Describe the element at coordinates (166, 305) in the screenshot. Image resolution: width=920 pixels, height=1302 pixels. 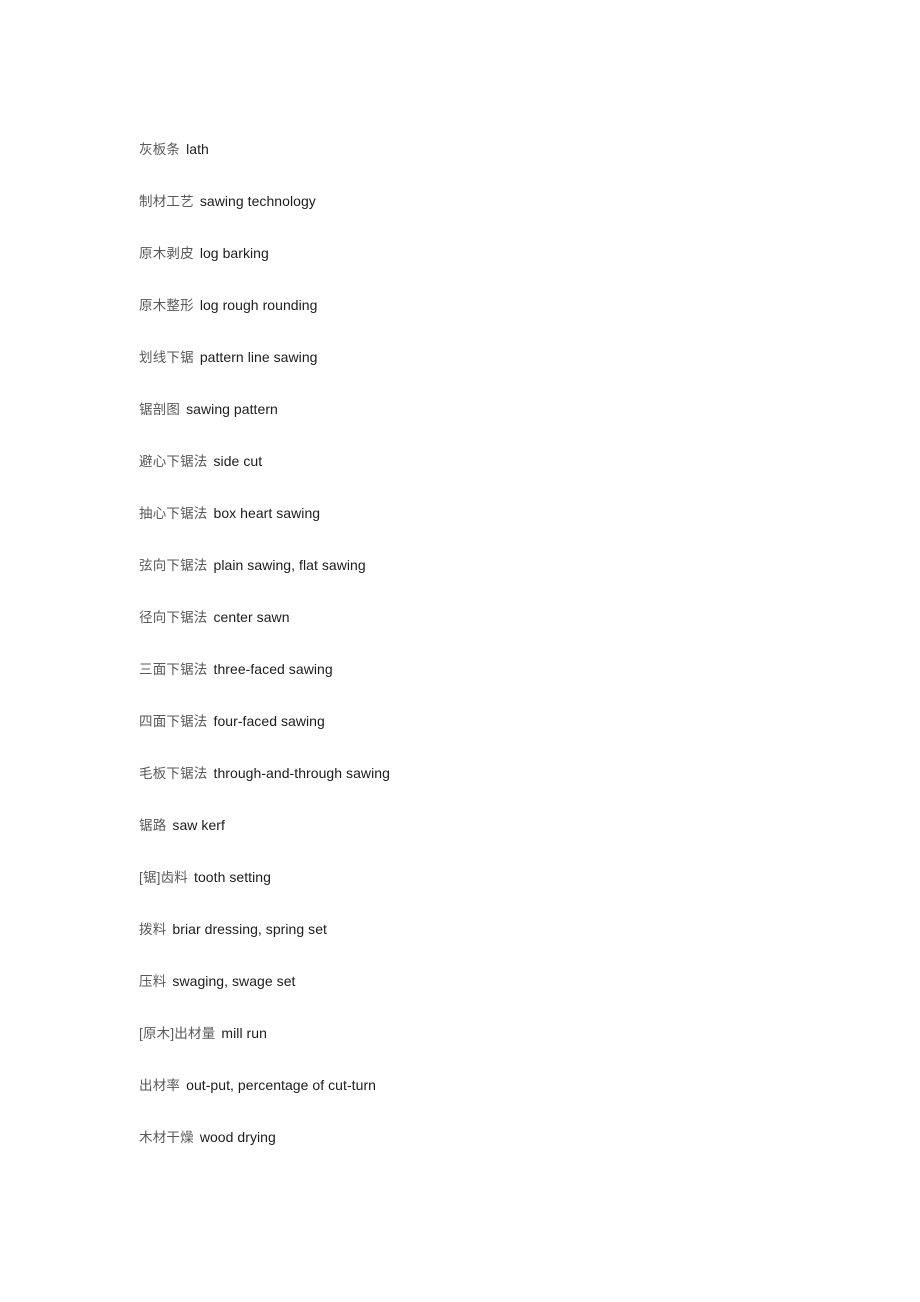
I see `entry-term-chinese: 原木整形` at that location.